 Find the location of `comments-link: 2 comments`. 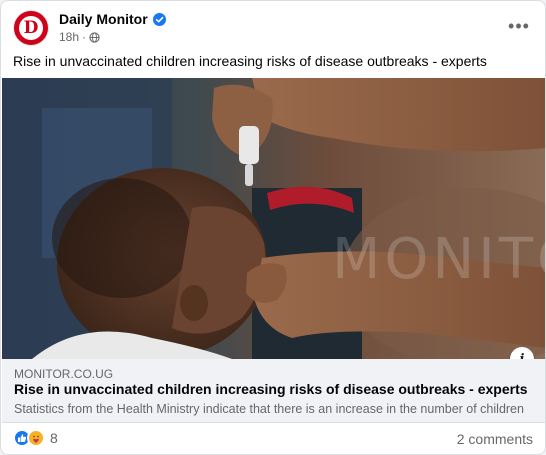

comments-link: 2 comments is located at coordinates (495, 439).